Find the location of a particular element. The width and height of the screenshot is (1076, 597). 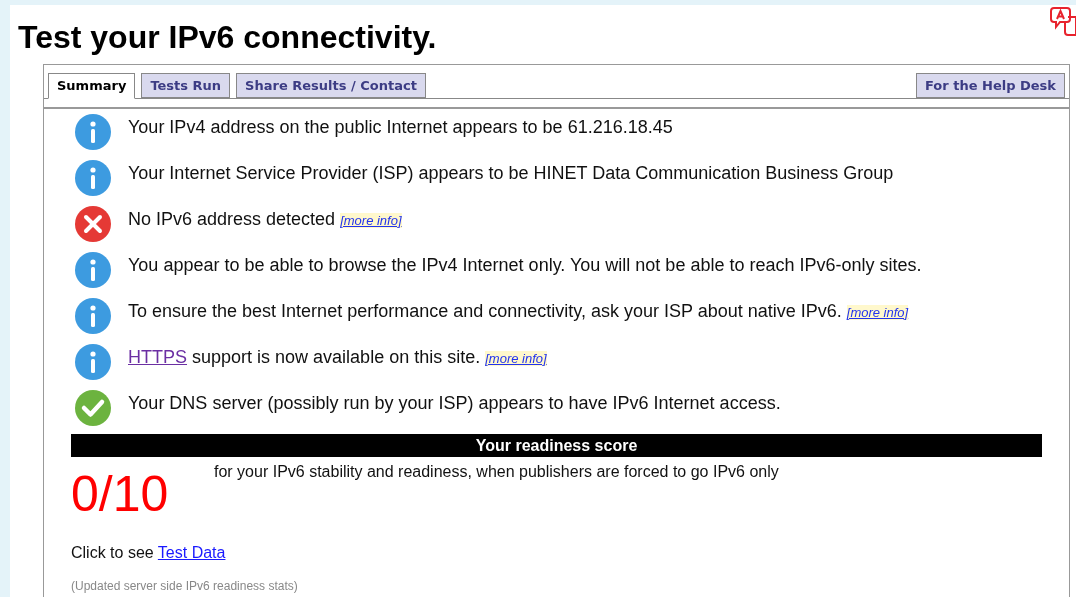

status-message: No IPv6 address detected [more info] is located at coordinates (265, 219).